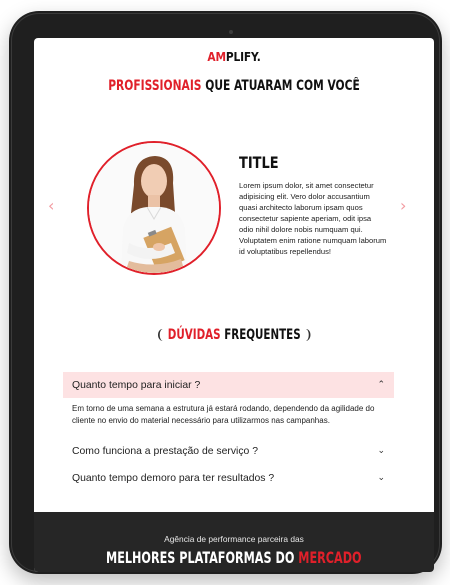  I want to click on card-title: TITLE, so click(259, 162).